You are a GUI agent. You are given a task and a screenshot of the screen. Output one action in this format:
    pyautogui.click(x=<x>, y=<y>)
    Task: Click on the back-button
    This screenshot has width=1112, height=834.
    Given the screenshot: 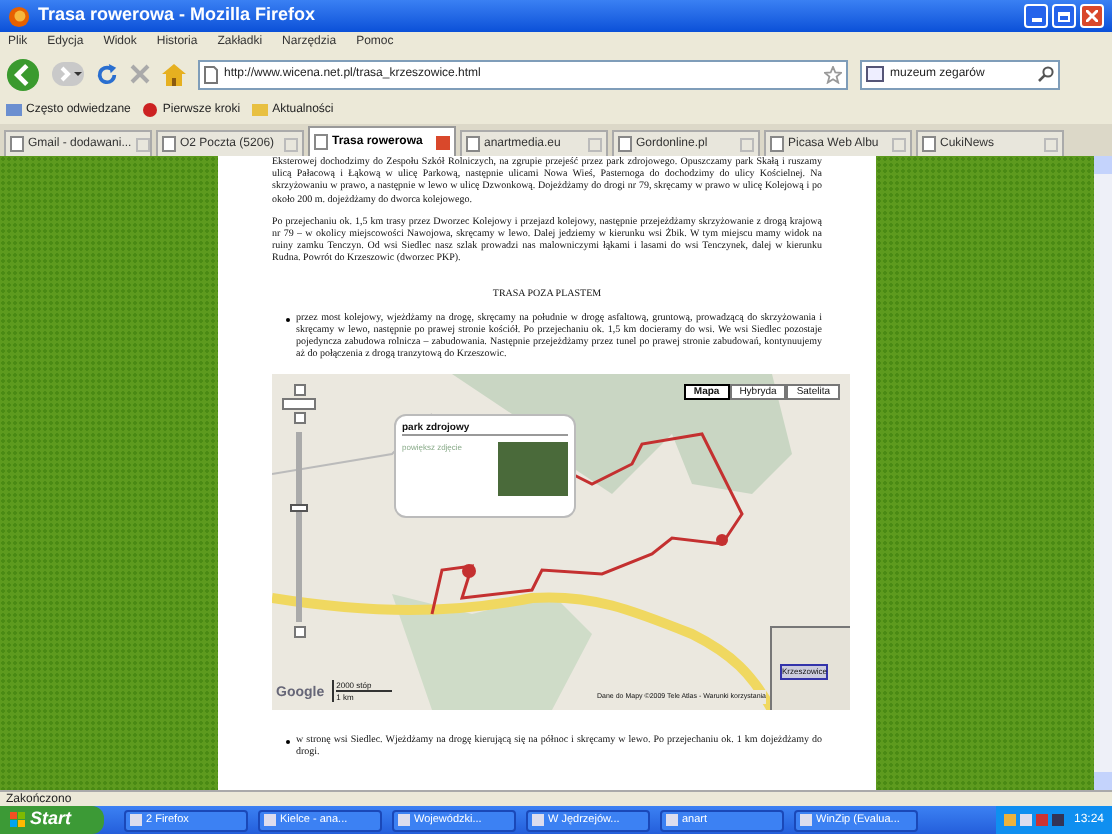 What is the action you would take?
    pyautogui.click(x=23, y=74)
    